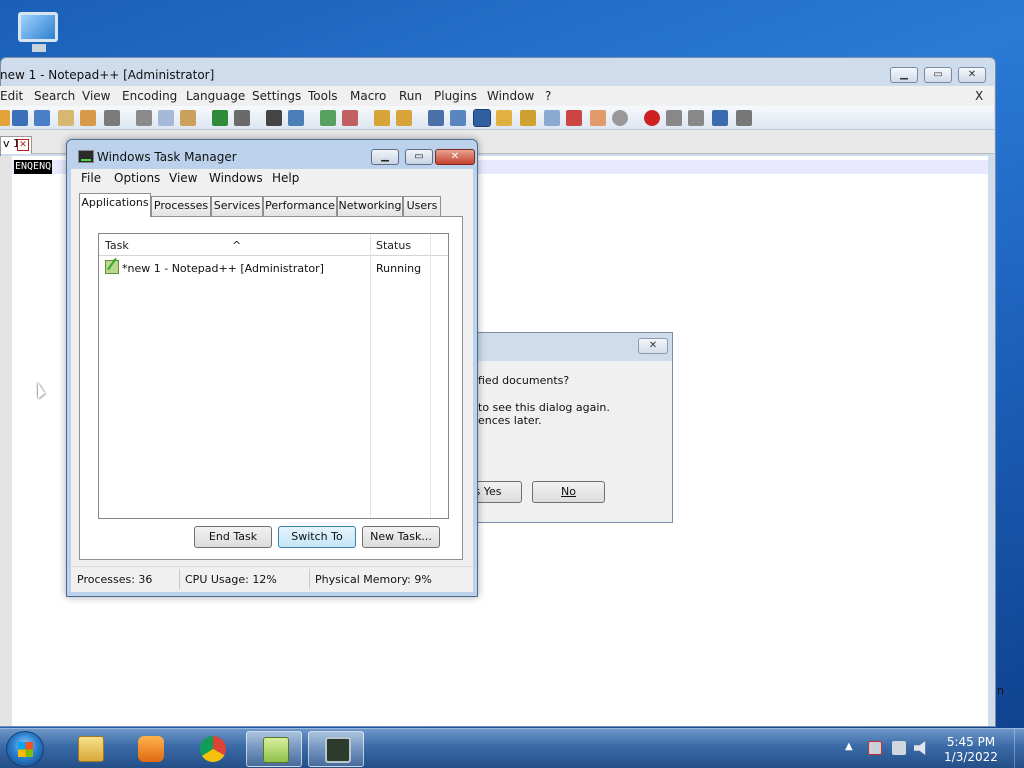 The height and width of the screenshot is (768, 1024). What do you see at coordinates (744, 118) in the screenshot?
I see `save-macro-icon` at bounding box center [744, 118].